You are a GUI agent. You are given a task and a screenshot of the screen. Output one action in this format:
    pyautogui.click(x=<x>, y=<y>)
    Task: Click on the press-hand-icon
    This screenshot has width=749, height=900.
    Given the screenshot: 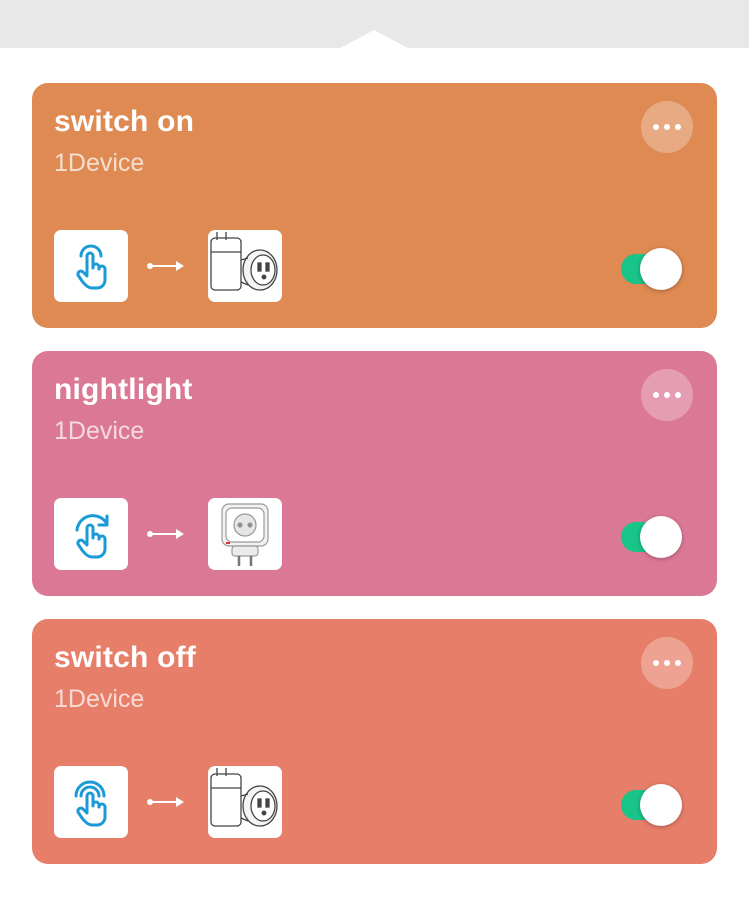 What is the action you would take?
    pyautogui.click(x=90, y=803)
    